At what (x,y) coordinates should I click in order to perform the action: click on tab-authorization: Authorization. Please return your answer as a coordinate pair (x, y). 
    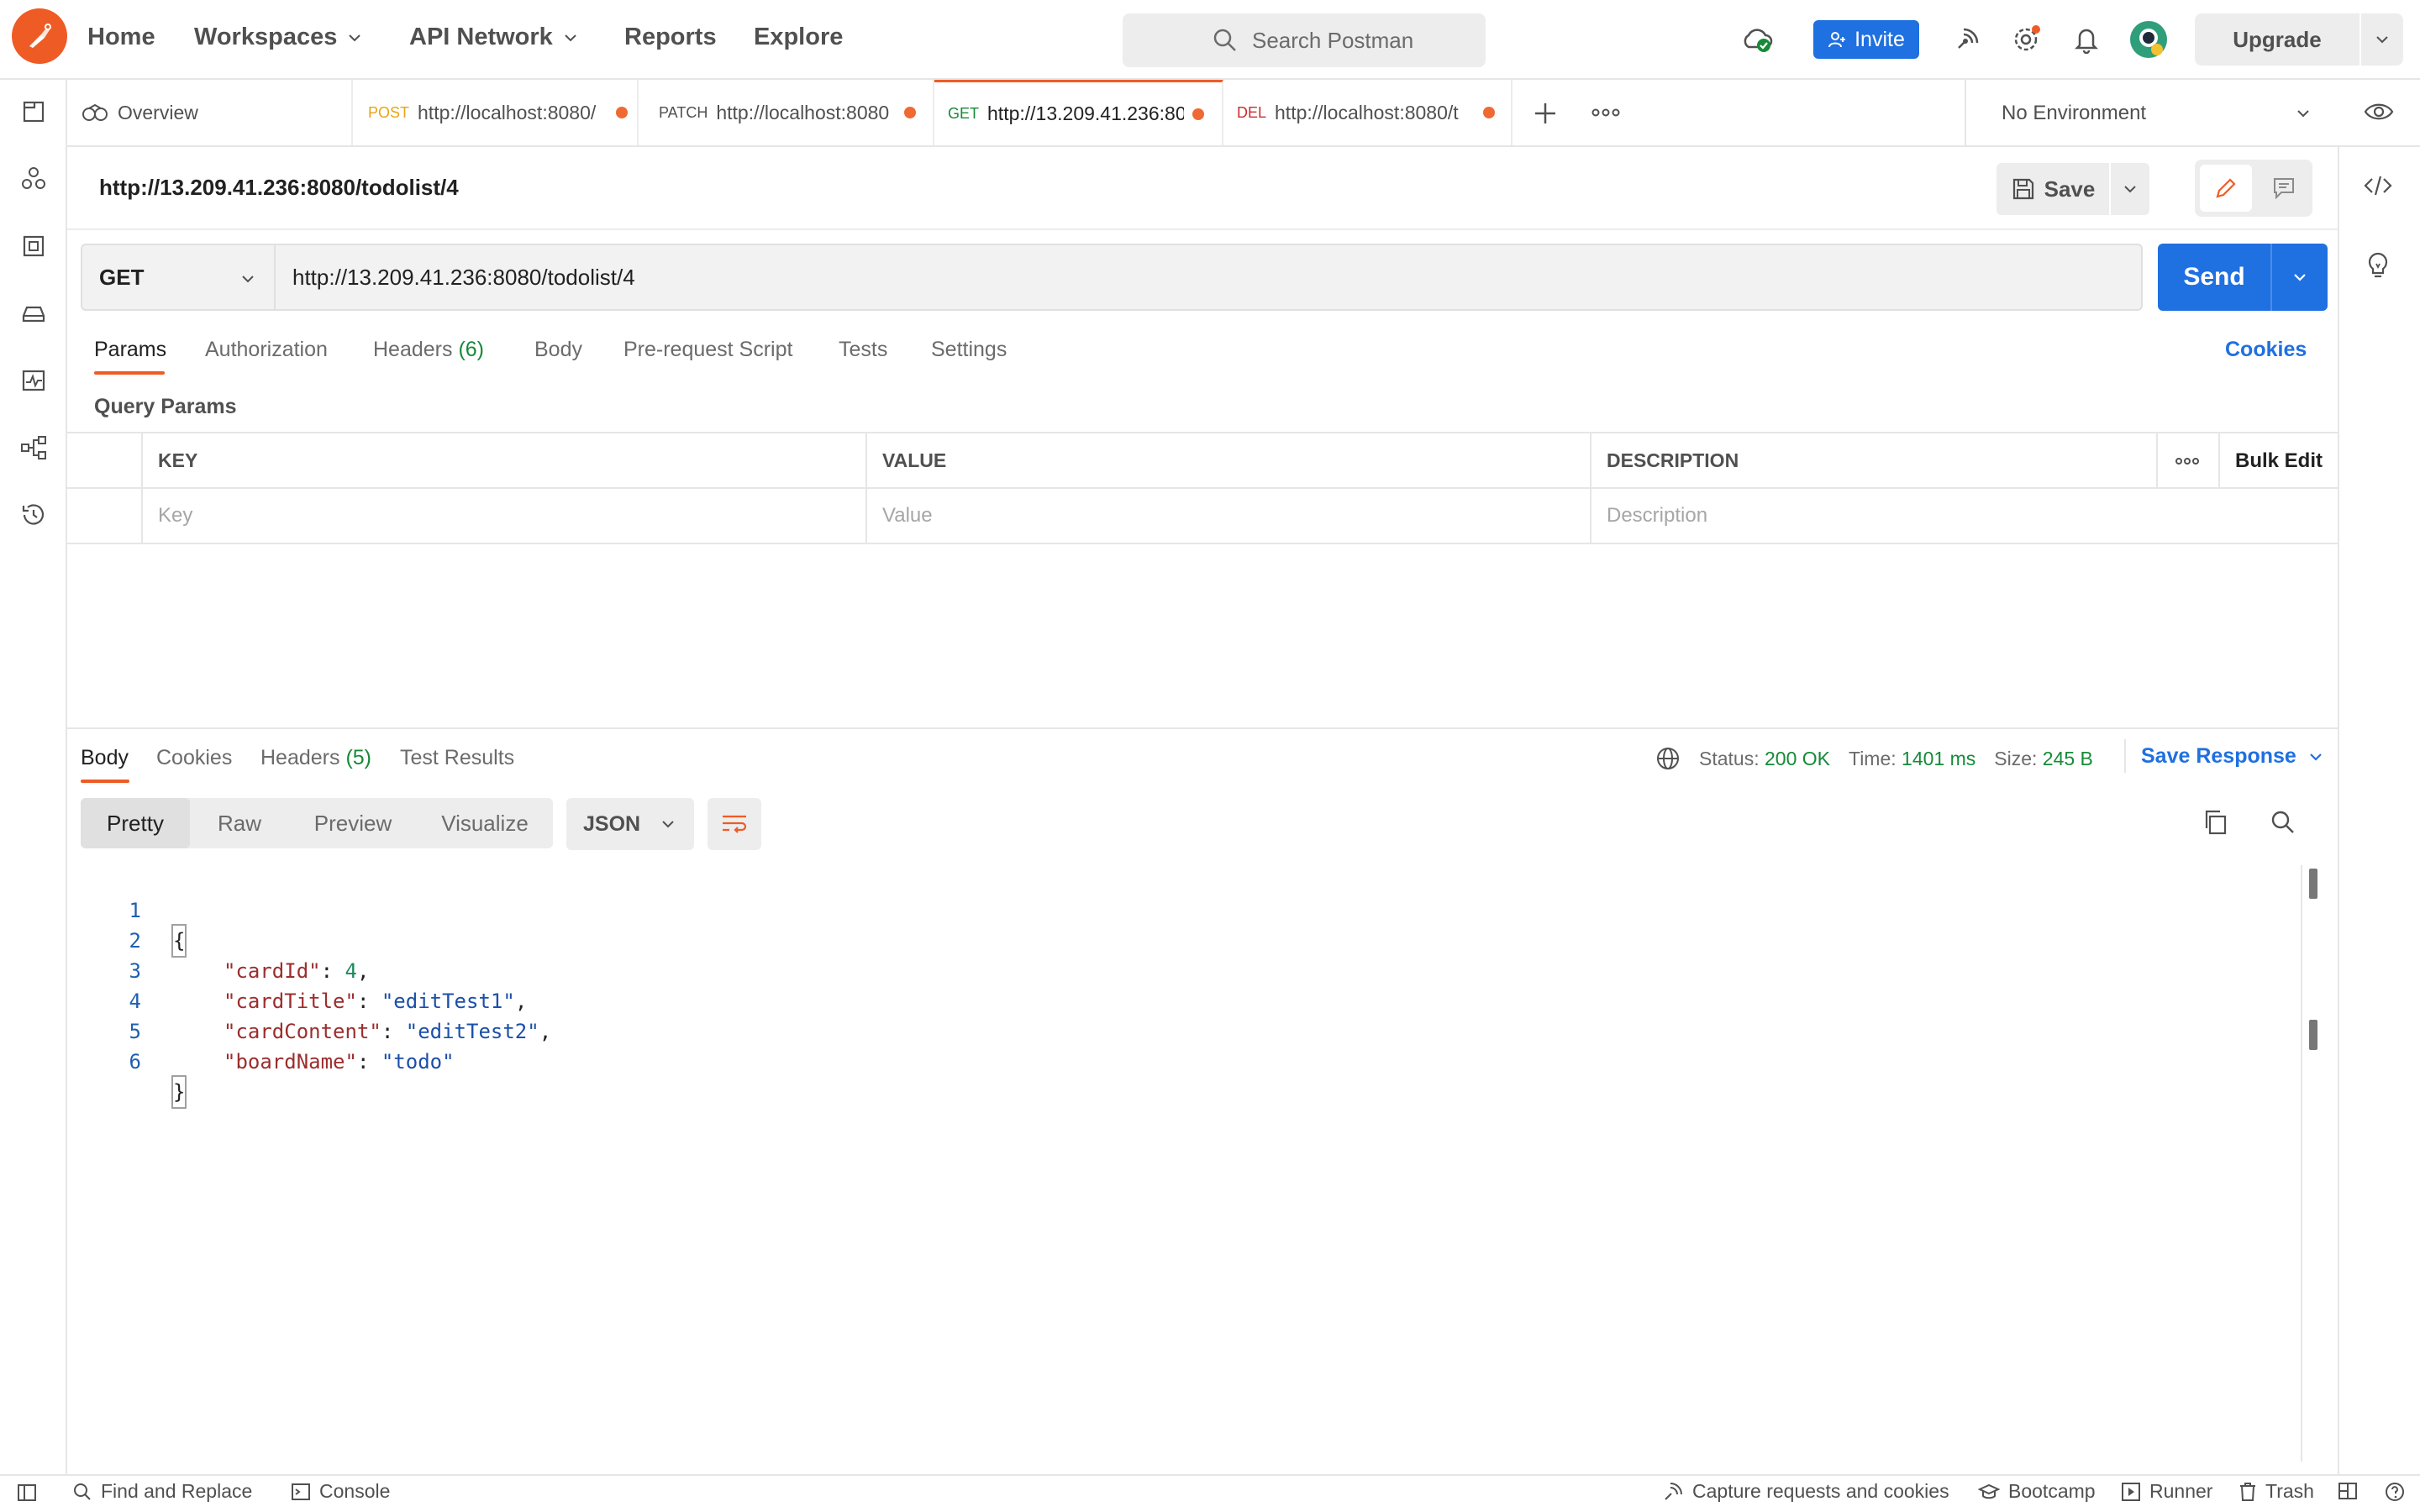
    Looking at the image, I should click on (266, 350).